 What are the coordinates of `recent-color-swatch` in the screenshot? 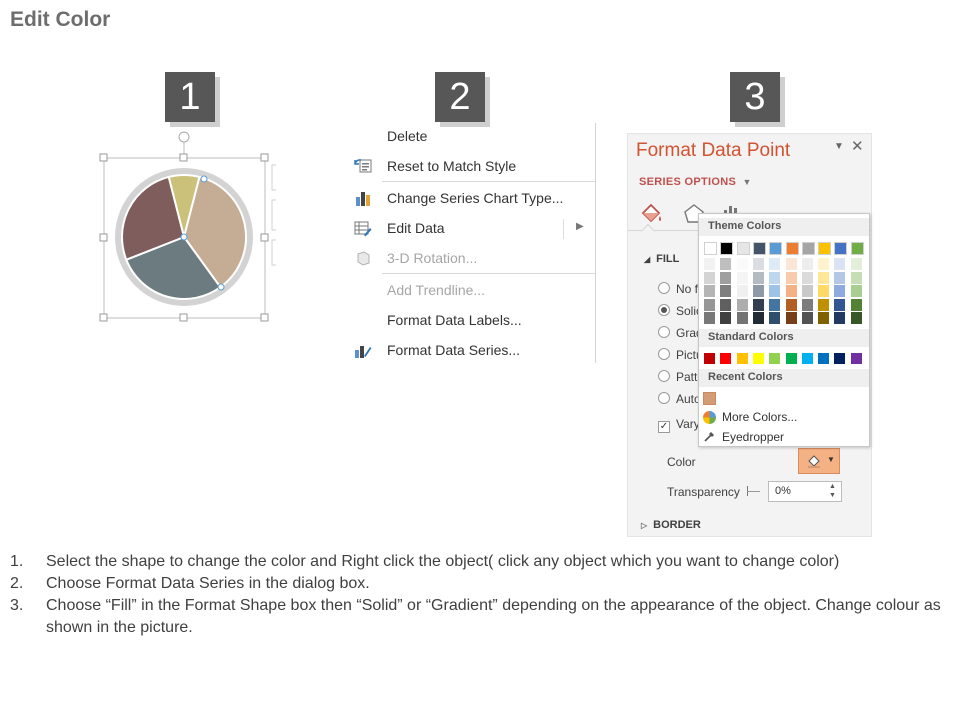 It's located at (709, 398).